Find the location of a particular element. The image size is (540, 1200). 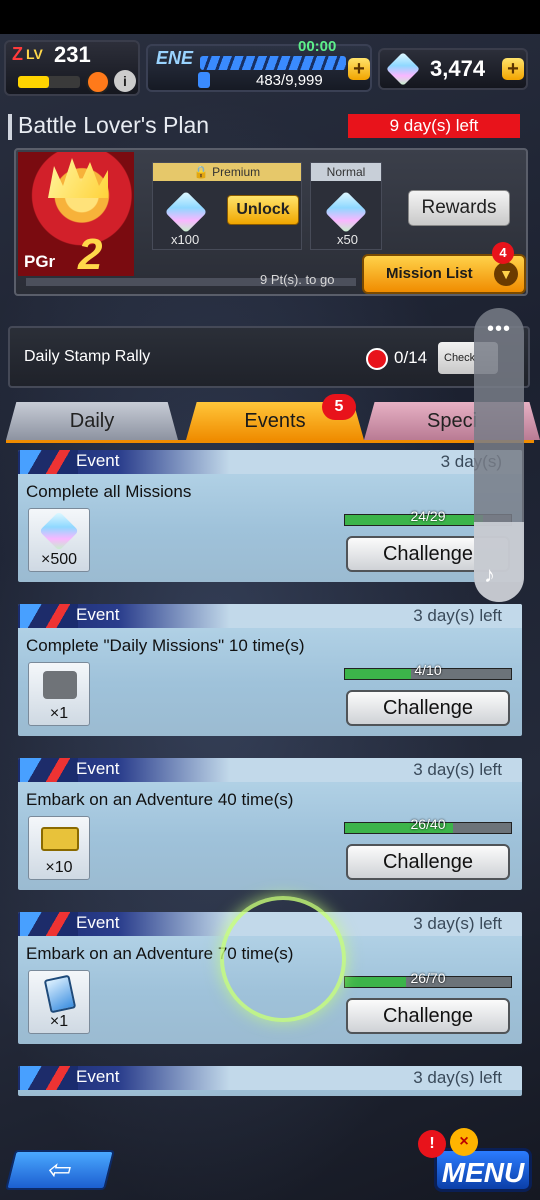

mission-title: Complete "Daily Missions" 10 time(s) is located at coordinates (165, 645).